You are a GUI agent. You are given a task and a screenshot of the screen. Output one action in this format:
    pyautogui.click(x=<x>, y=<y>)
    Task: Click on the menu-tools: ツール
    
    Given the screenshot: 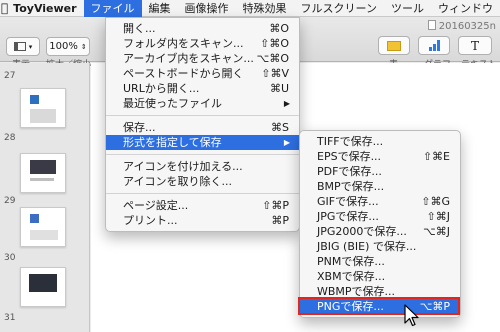 What is the action you would take?
    pyautogui.click(x=407, y=8)
    